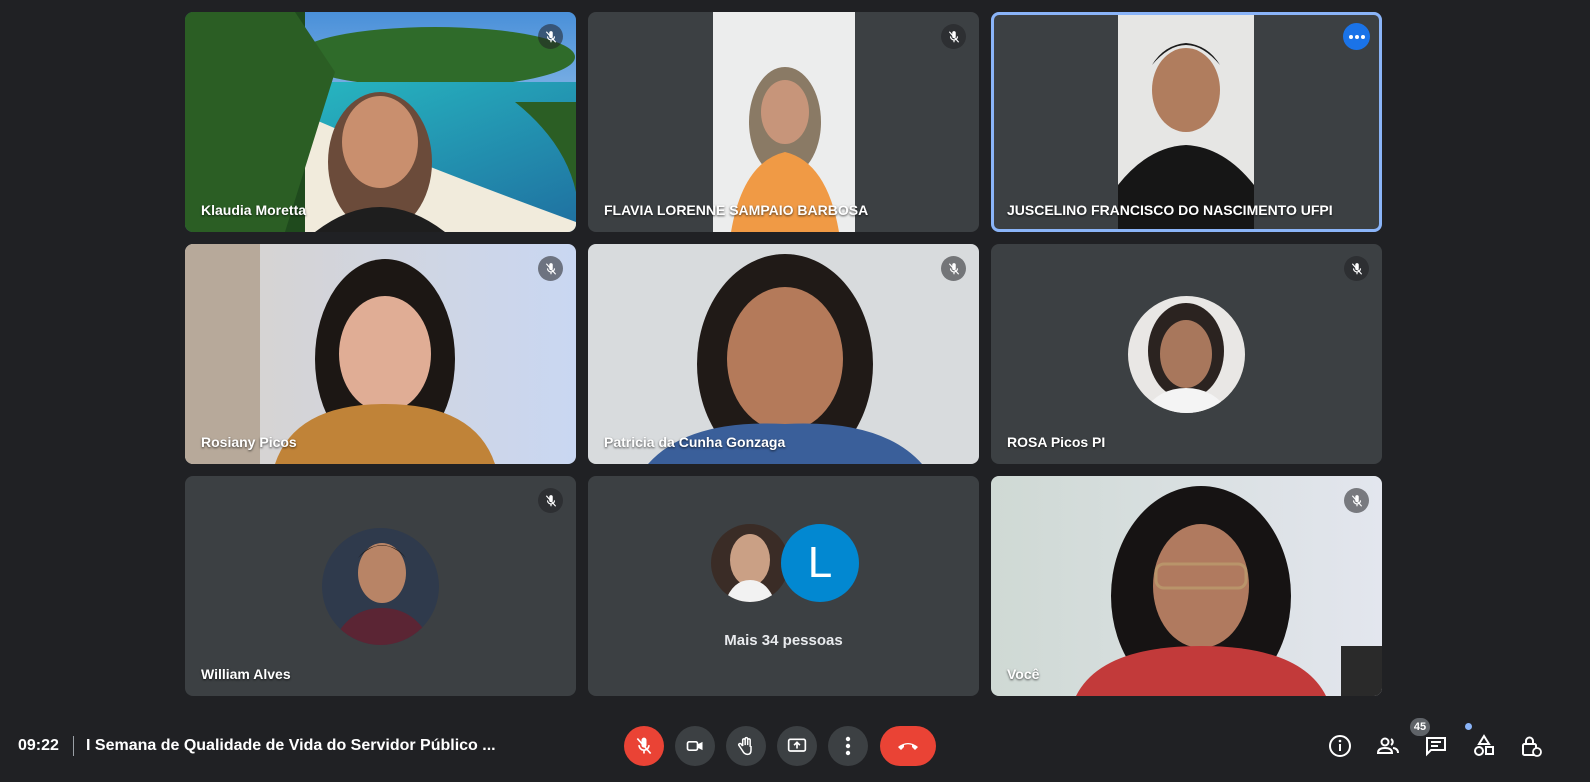  I want to click on raise-hand-icon, so click(745, 746).